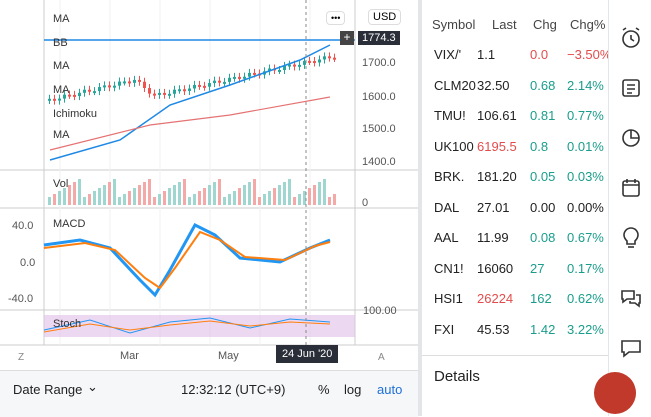 This screenshot has height=417, width=651. Describe the element at coordinates (75, 114) in the screenshot. I see `indicator-ichimoku-label: Ichimoku` at that location.